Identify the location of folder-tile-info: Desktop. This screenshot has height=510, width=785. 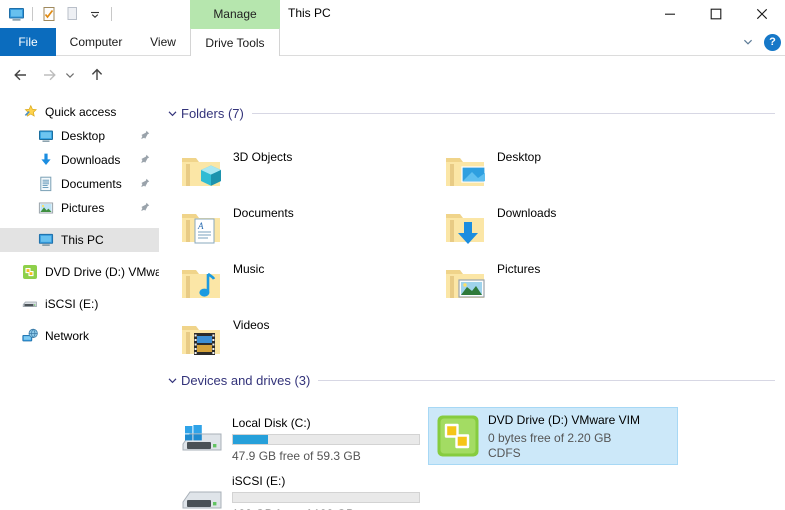
(519, 155).